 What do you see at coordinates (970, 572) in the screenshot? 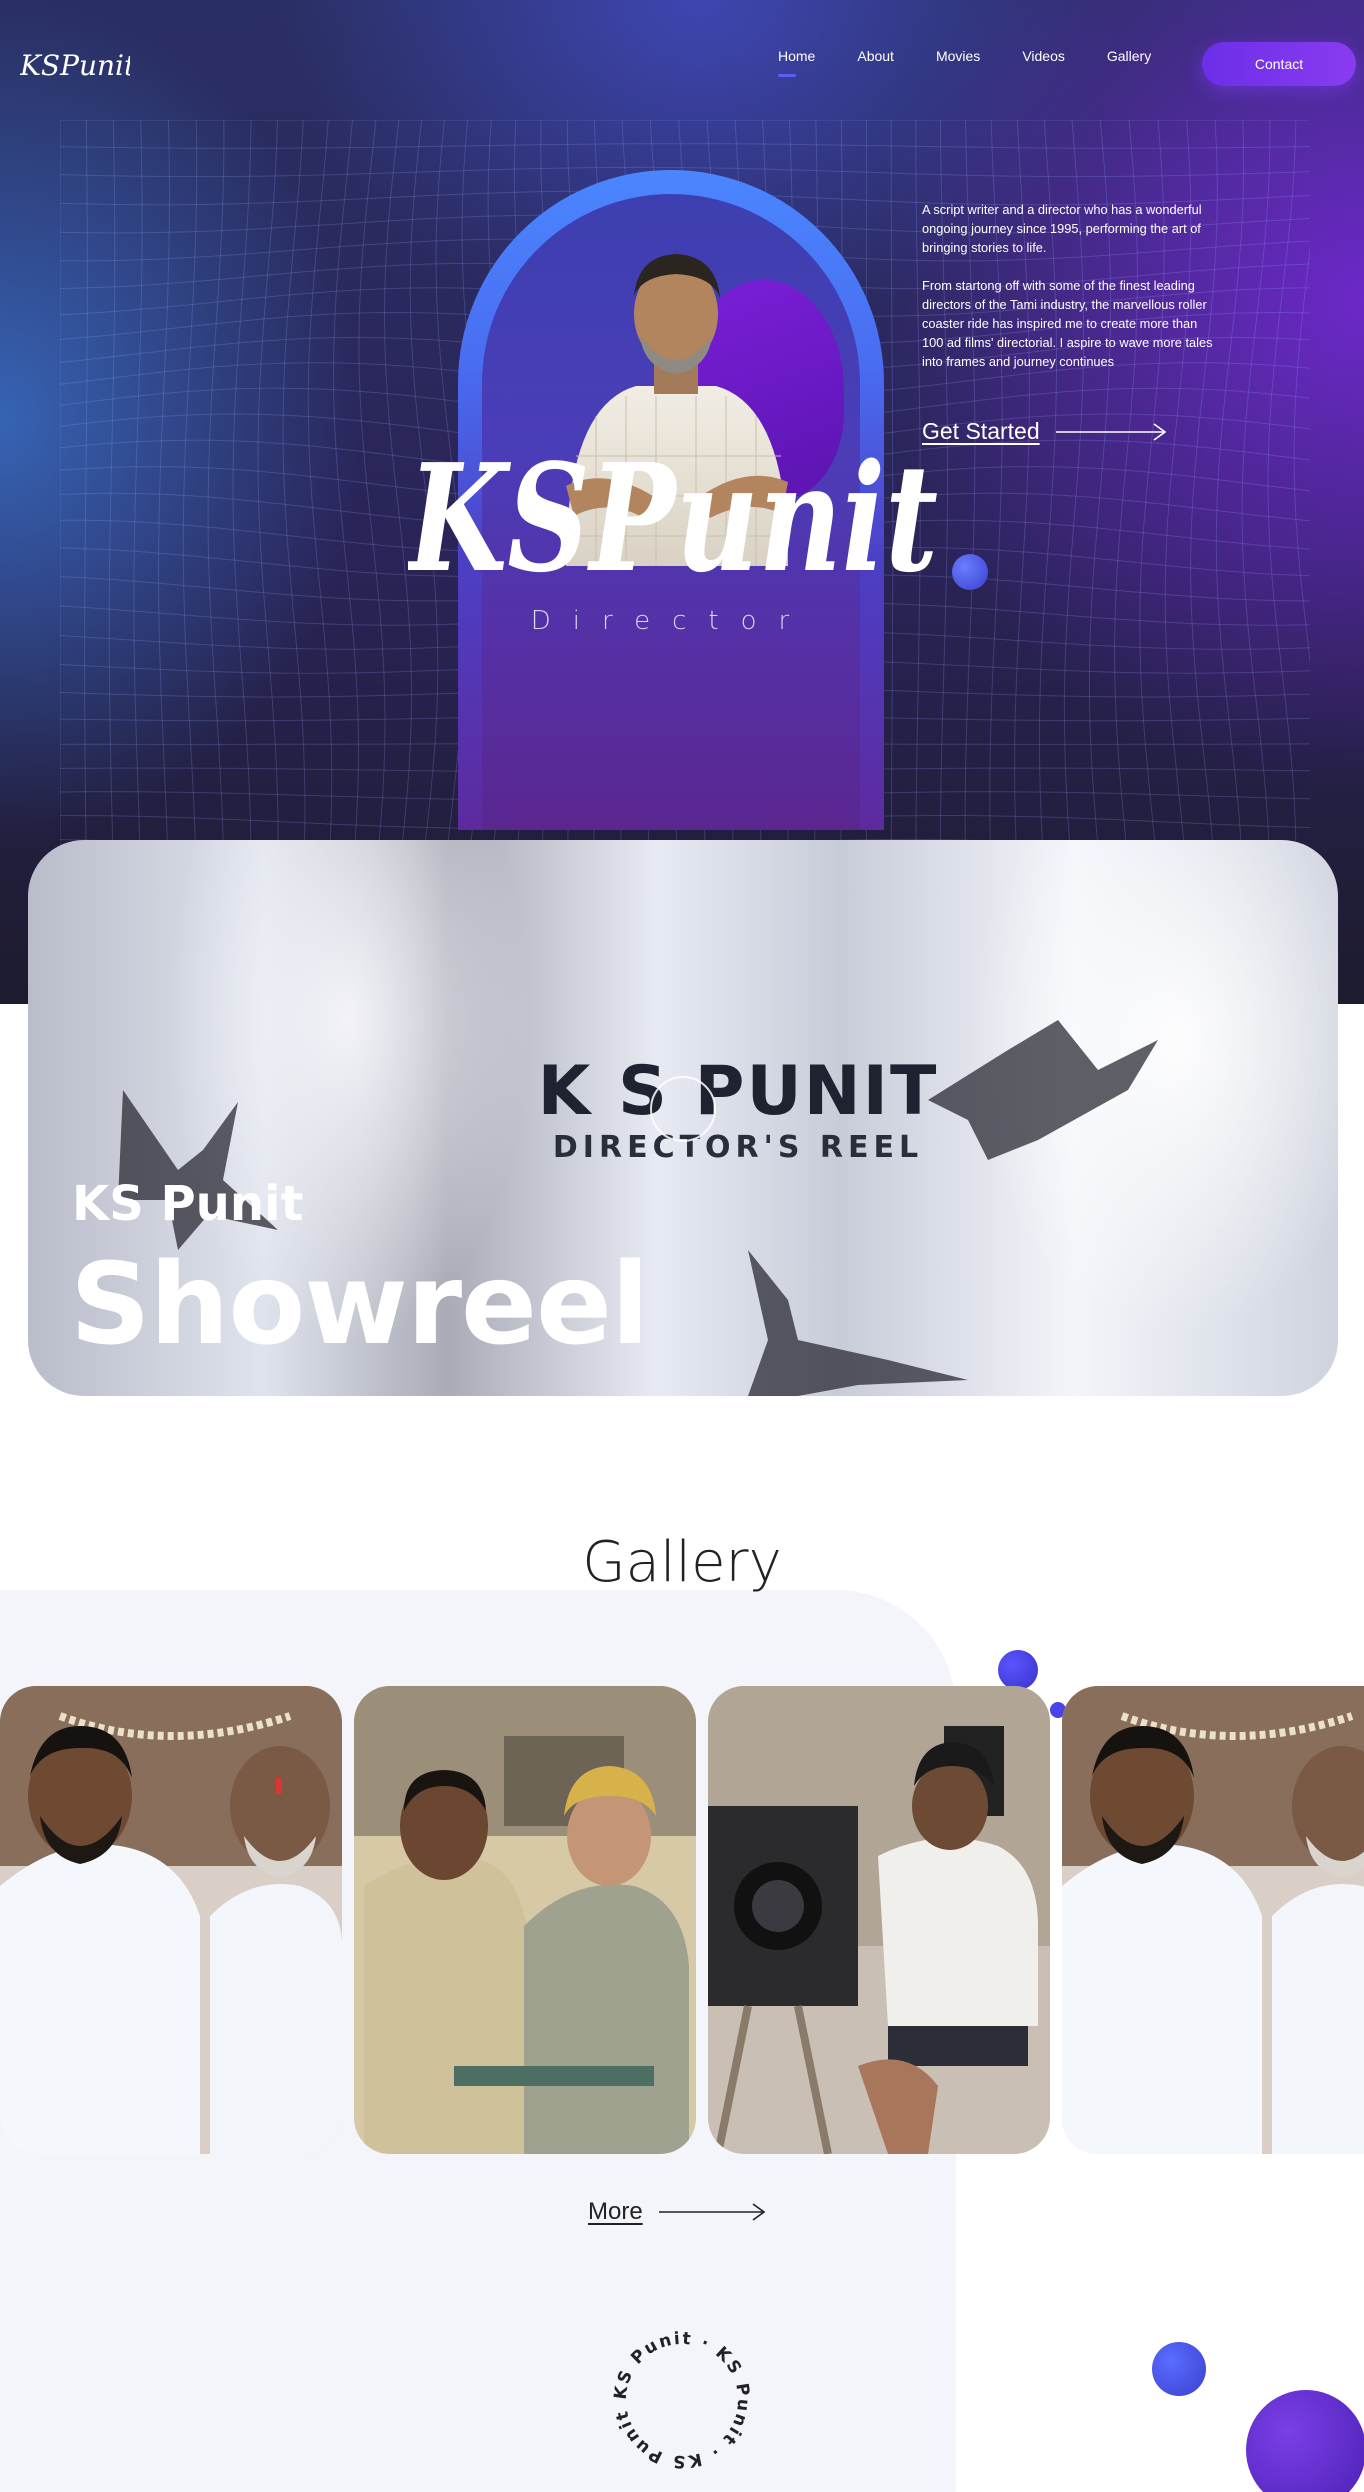
I see `blue-dot-decoration` at bounding box center [970, 572].